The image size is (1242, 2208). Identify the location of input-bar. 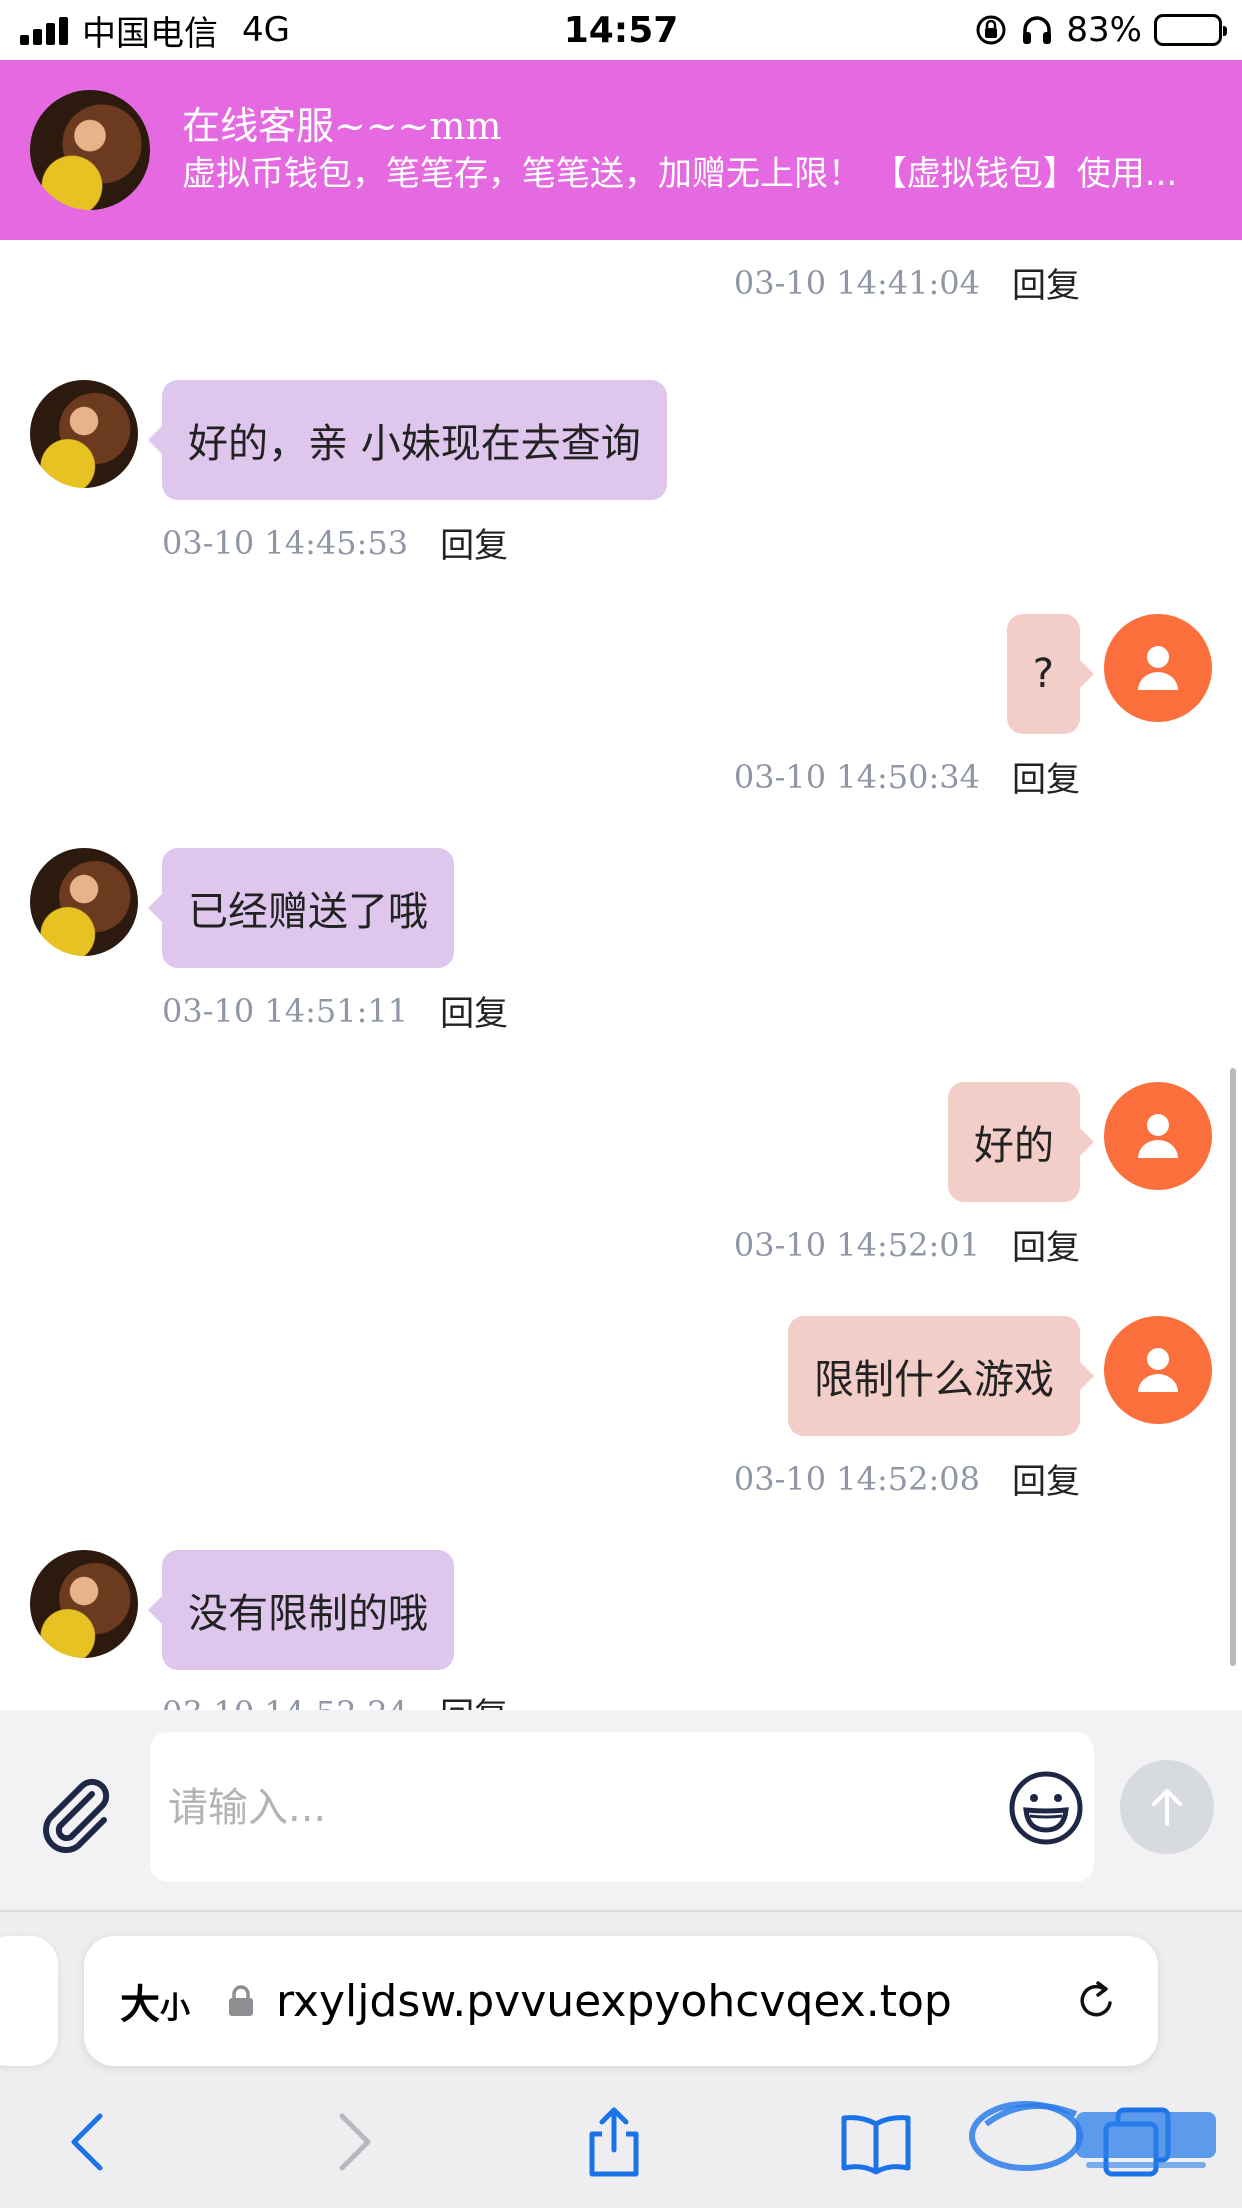
(621, 1811).